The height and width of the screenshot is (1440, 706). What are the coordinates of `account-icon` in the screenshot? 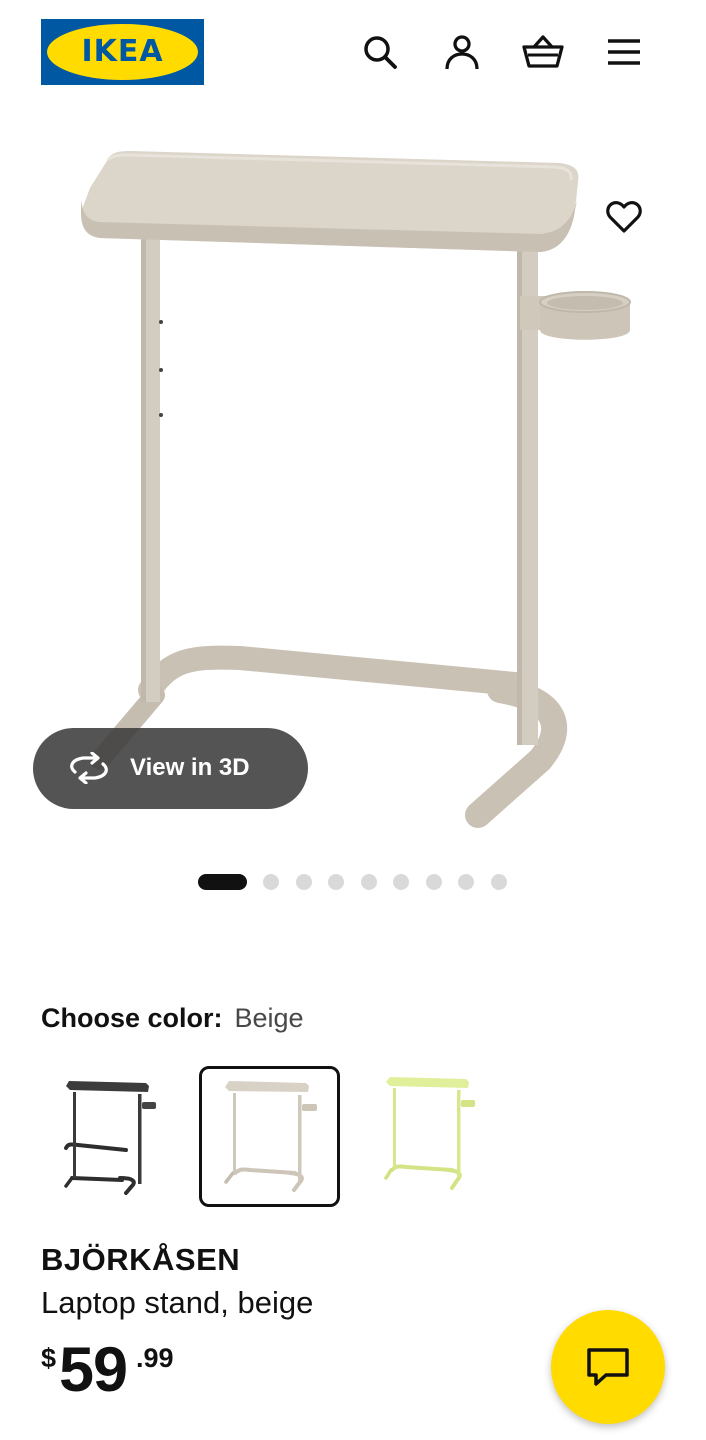 It's located at (462, 52).